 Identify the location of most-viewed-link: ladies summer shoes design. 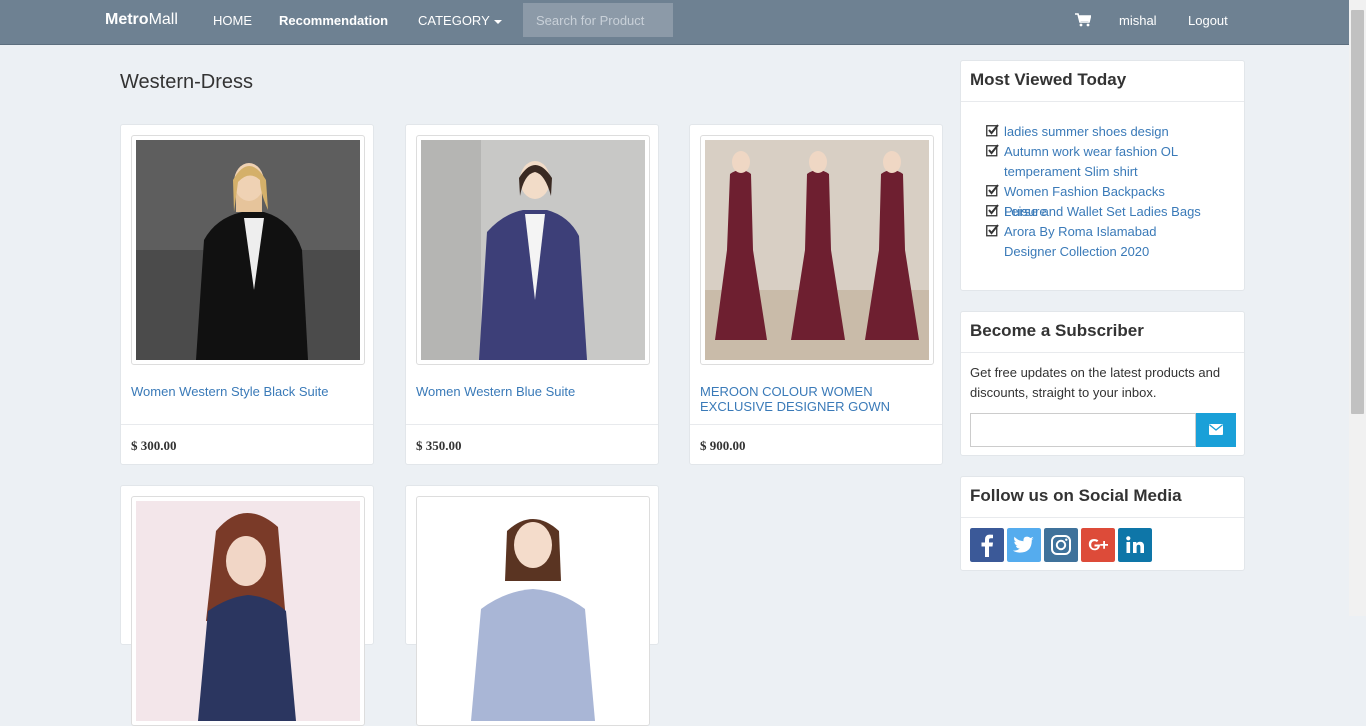
(1104, 132).